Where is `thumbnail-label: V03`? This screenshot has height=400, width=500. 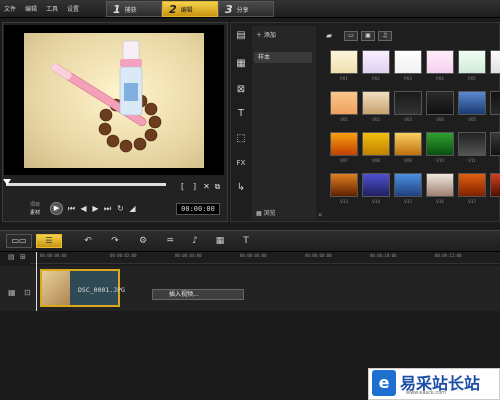 thumbnail-label: V03 is located at coordinates (408, 119).